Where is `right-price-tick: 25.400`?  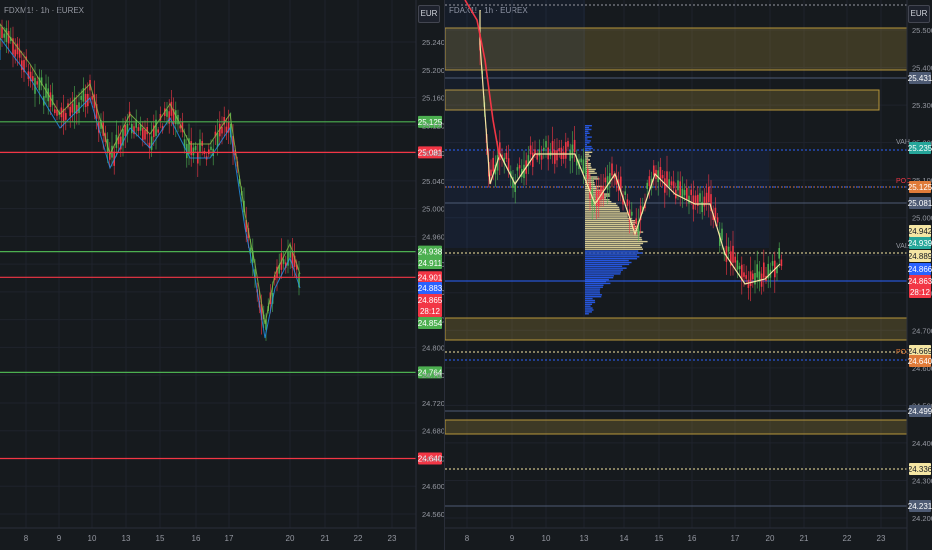 right-price-tick: 25.400 is located at coordinates (922, 68).